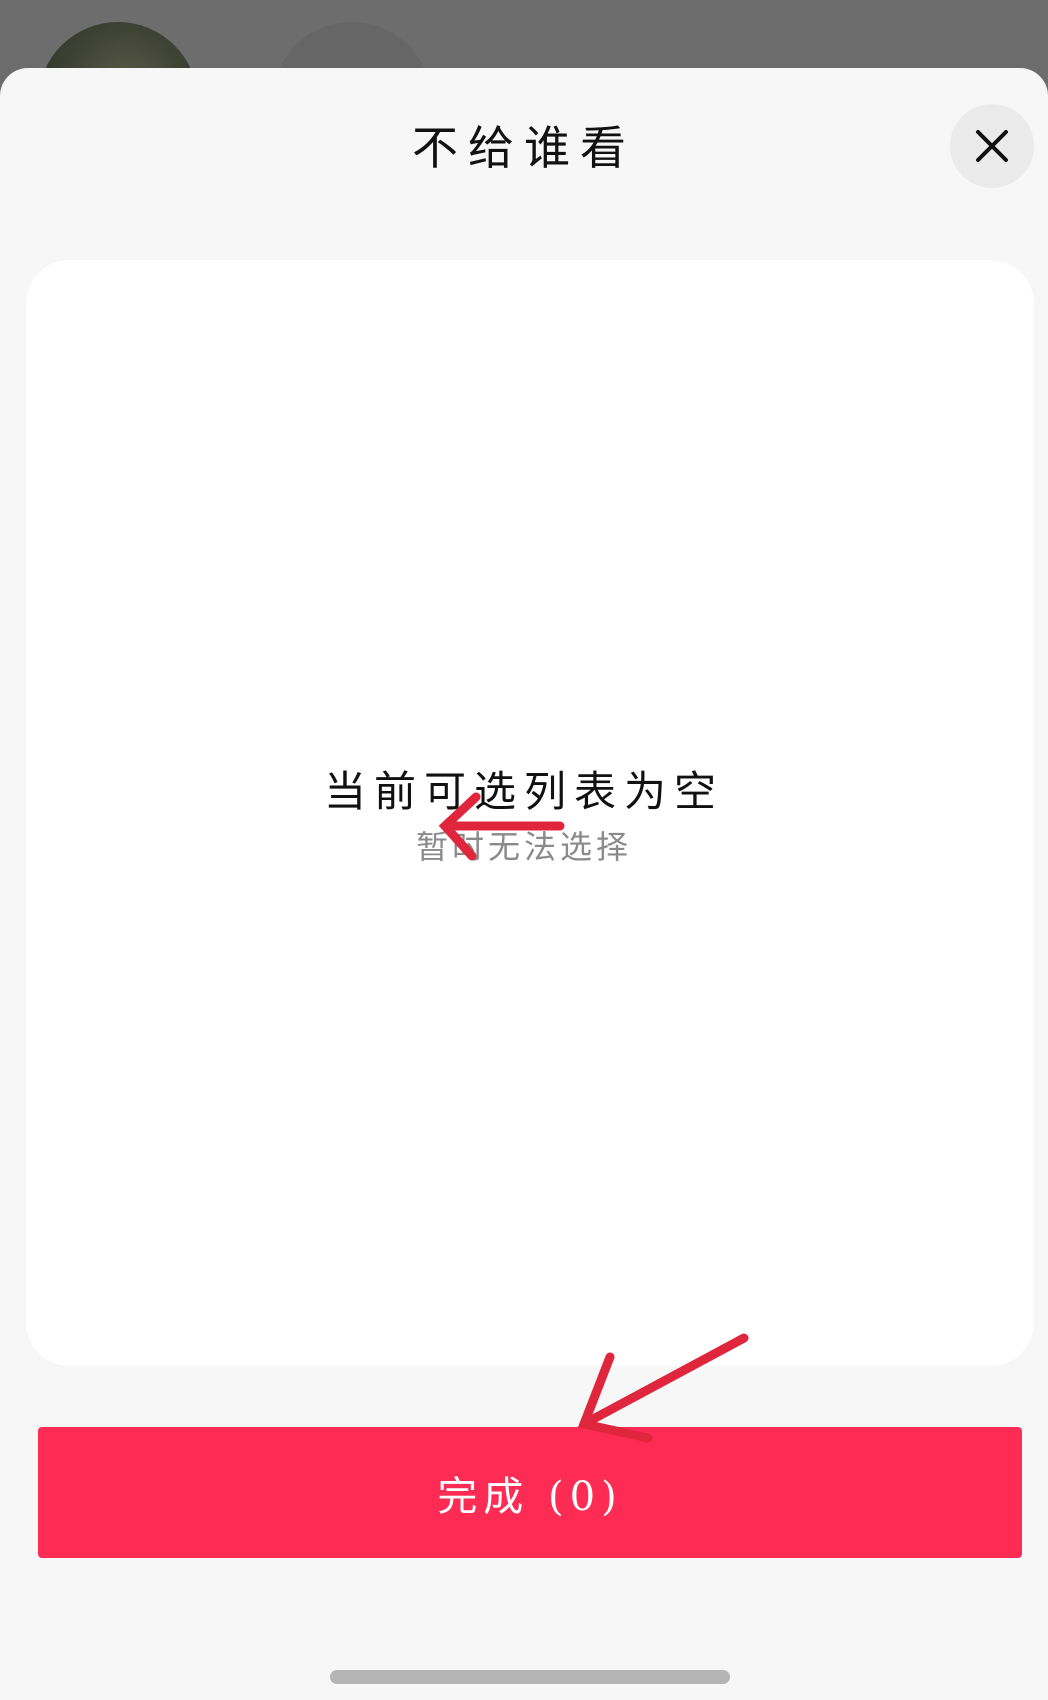 Image resolution: width=1048 pixels, height=1700 pixels. What do you see at coordinates (524, 148) in the screenshot?
I see `sheet-title: 不给谁看` at bounding box center [524, 148].